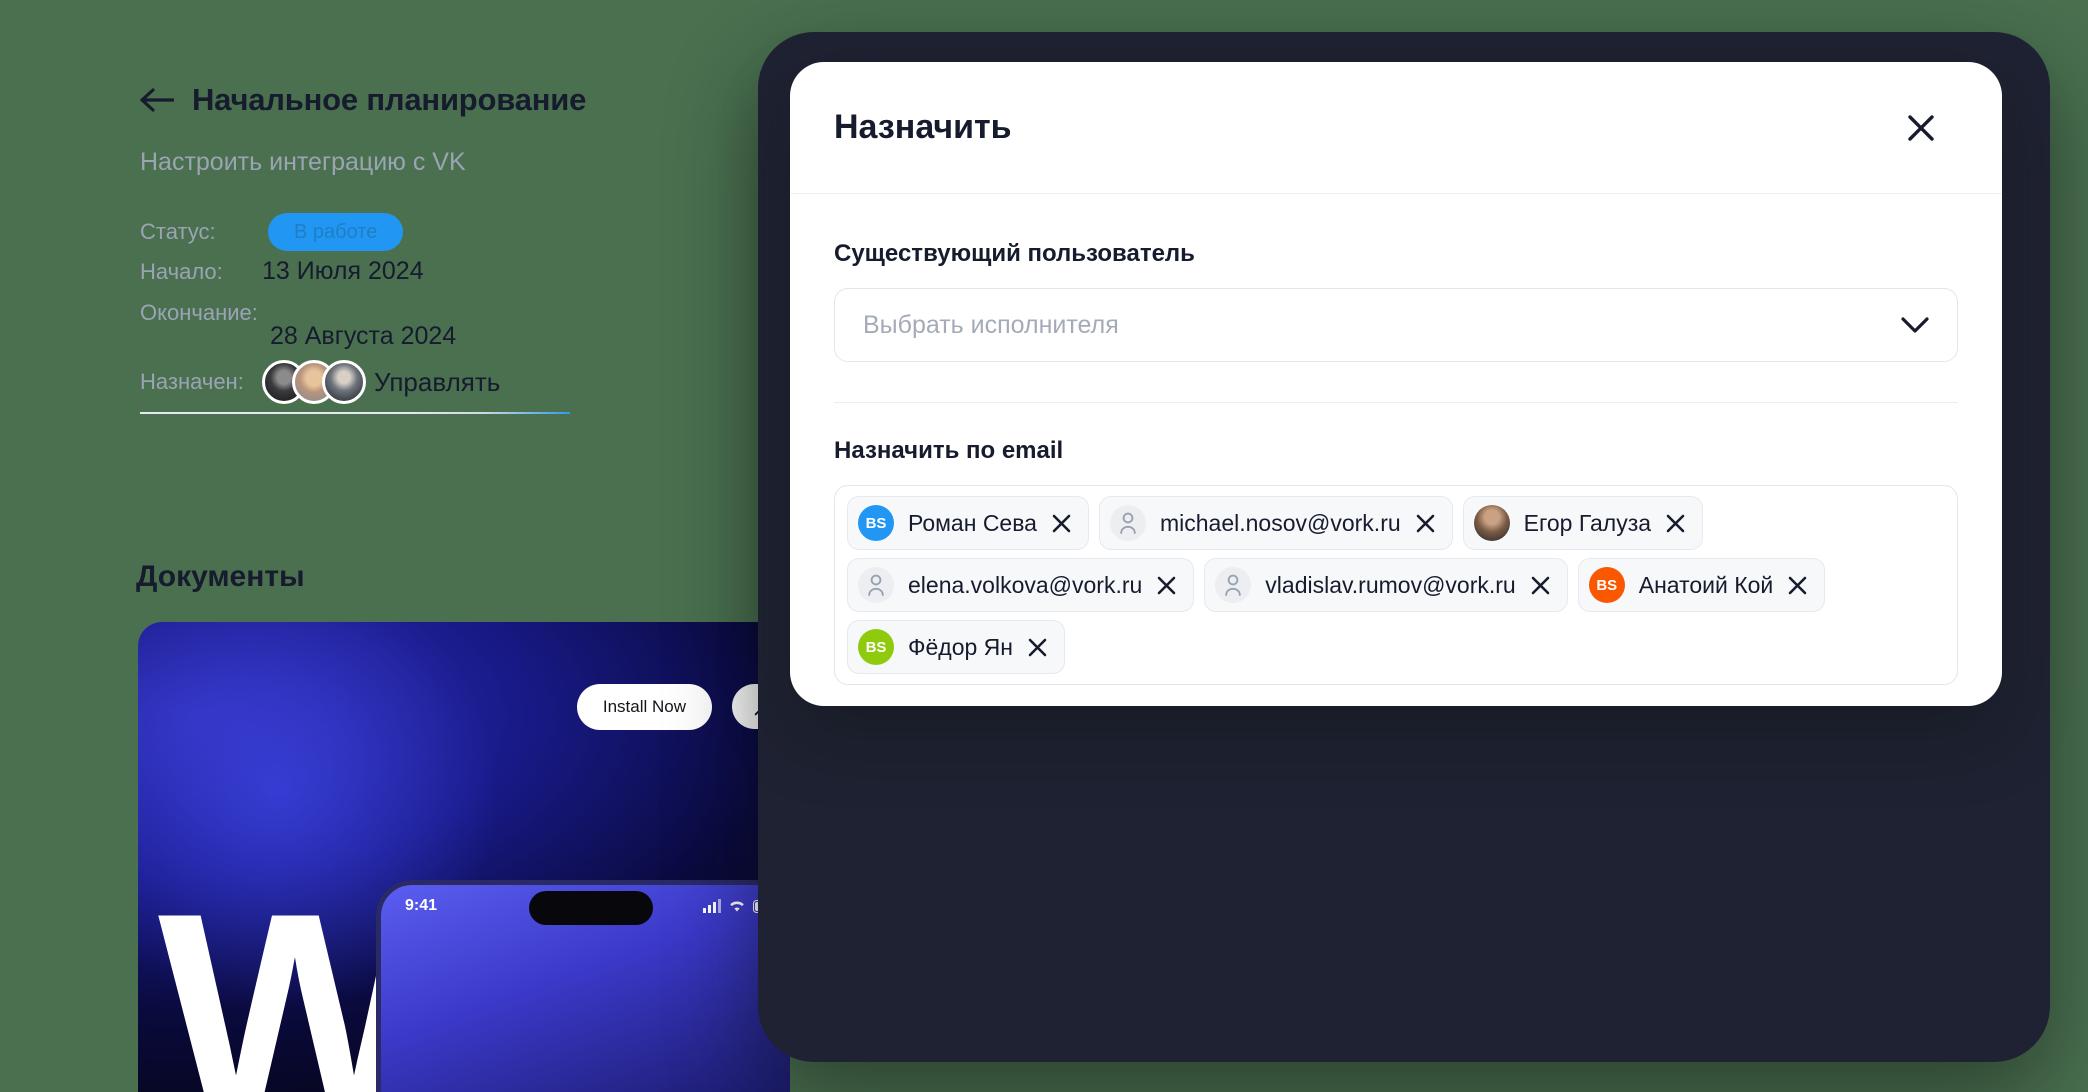 Image resolution: width=2088 pixels, height=1092 pixels. I want to click on end-label: Окончание:, so click(199, 312).